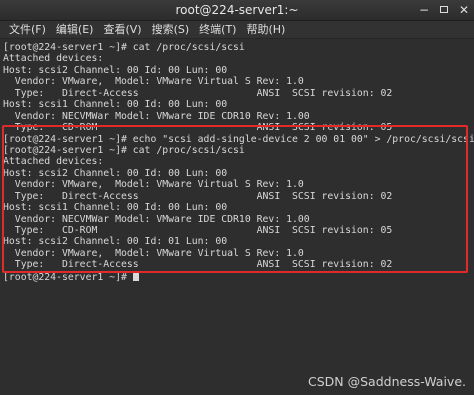 This screenshot has width=474, height=395. I want to click on minimize-icon: −, so click(424, 10).